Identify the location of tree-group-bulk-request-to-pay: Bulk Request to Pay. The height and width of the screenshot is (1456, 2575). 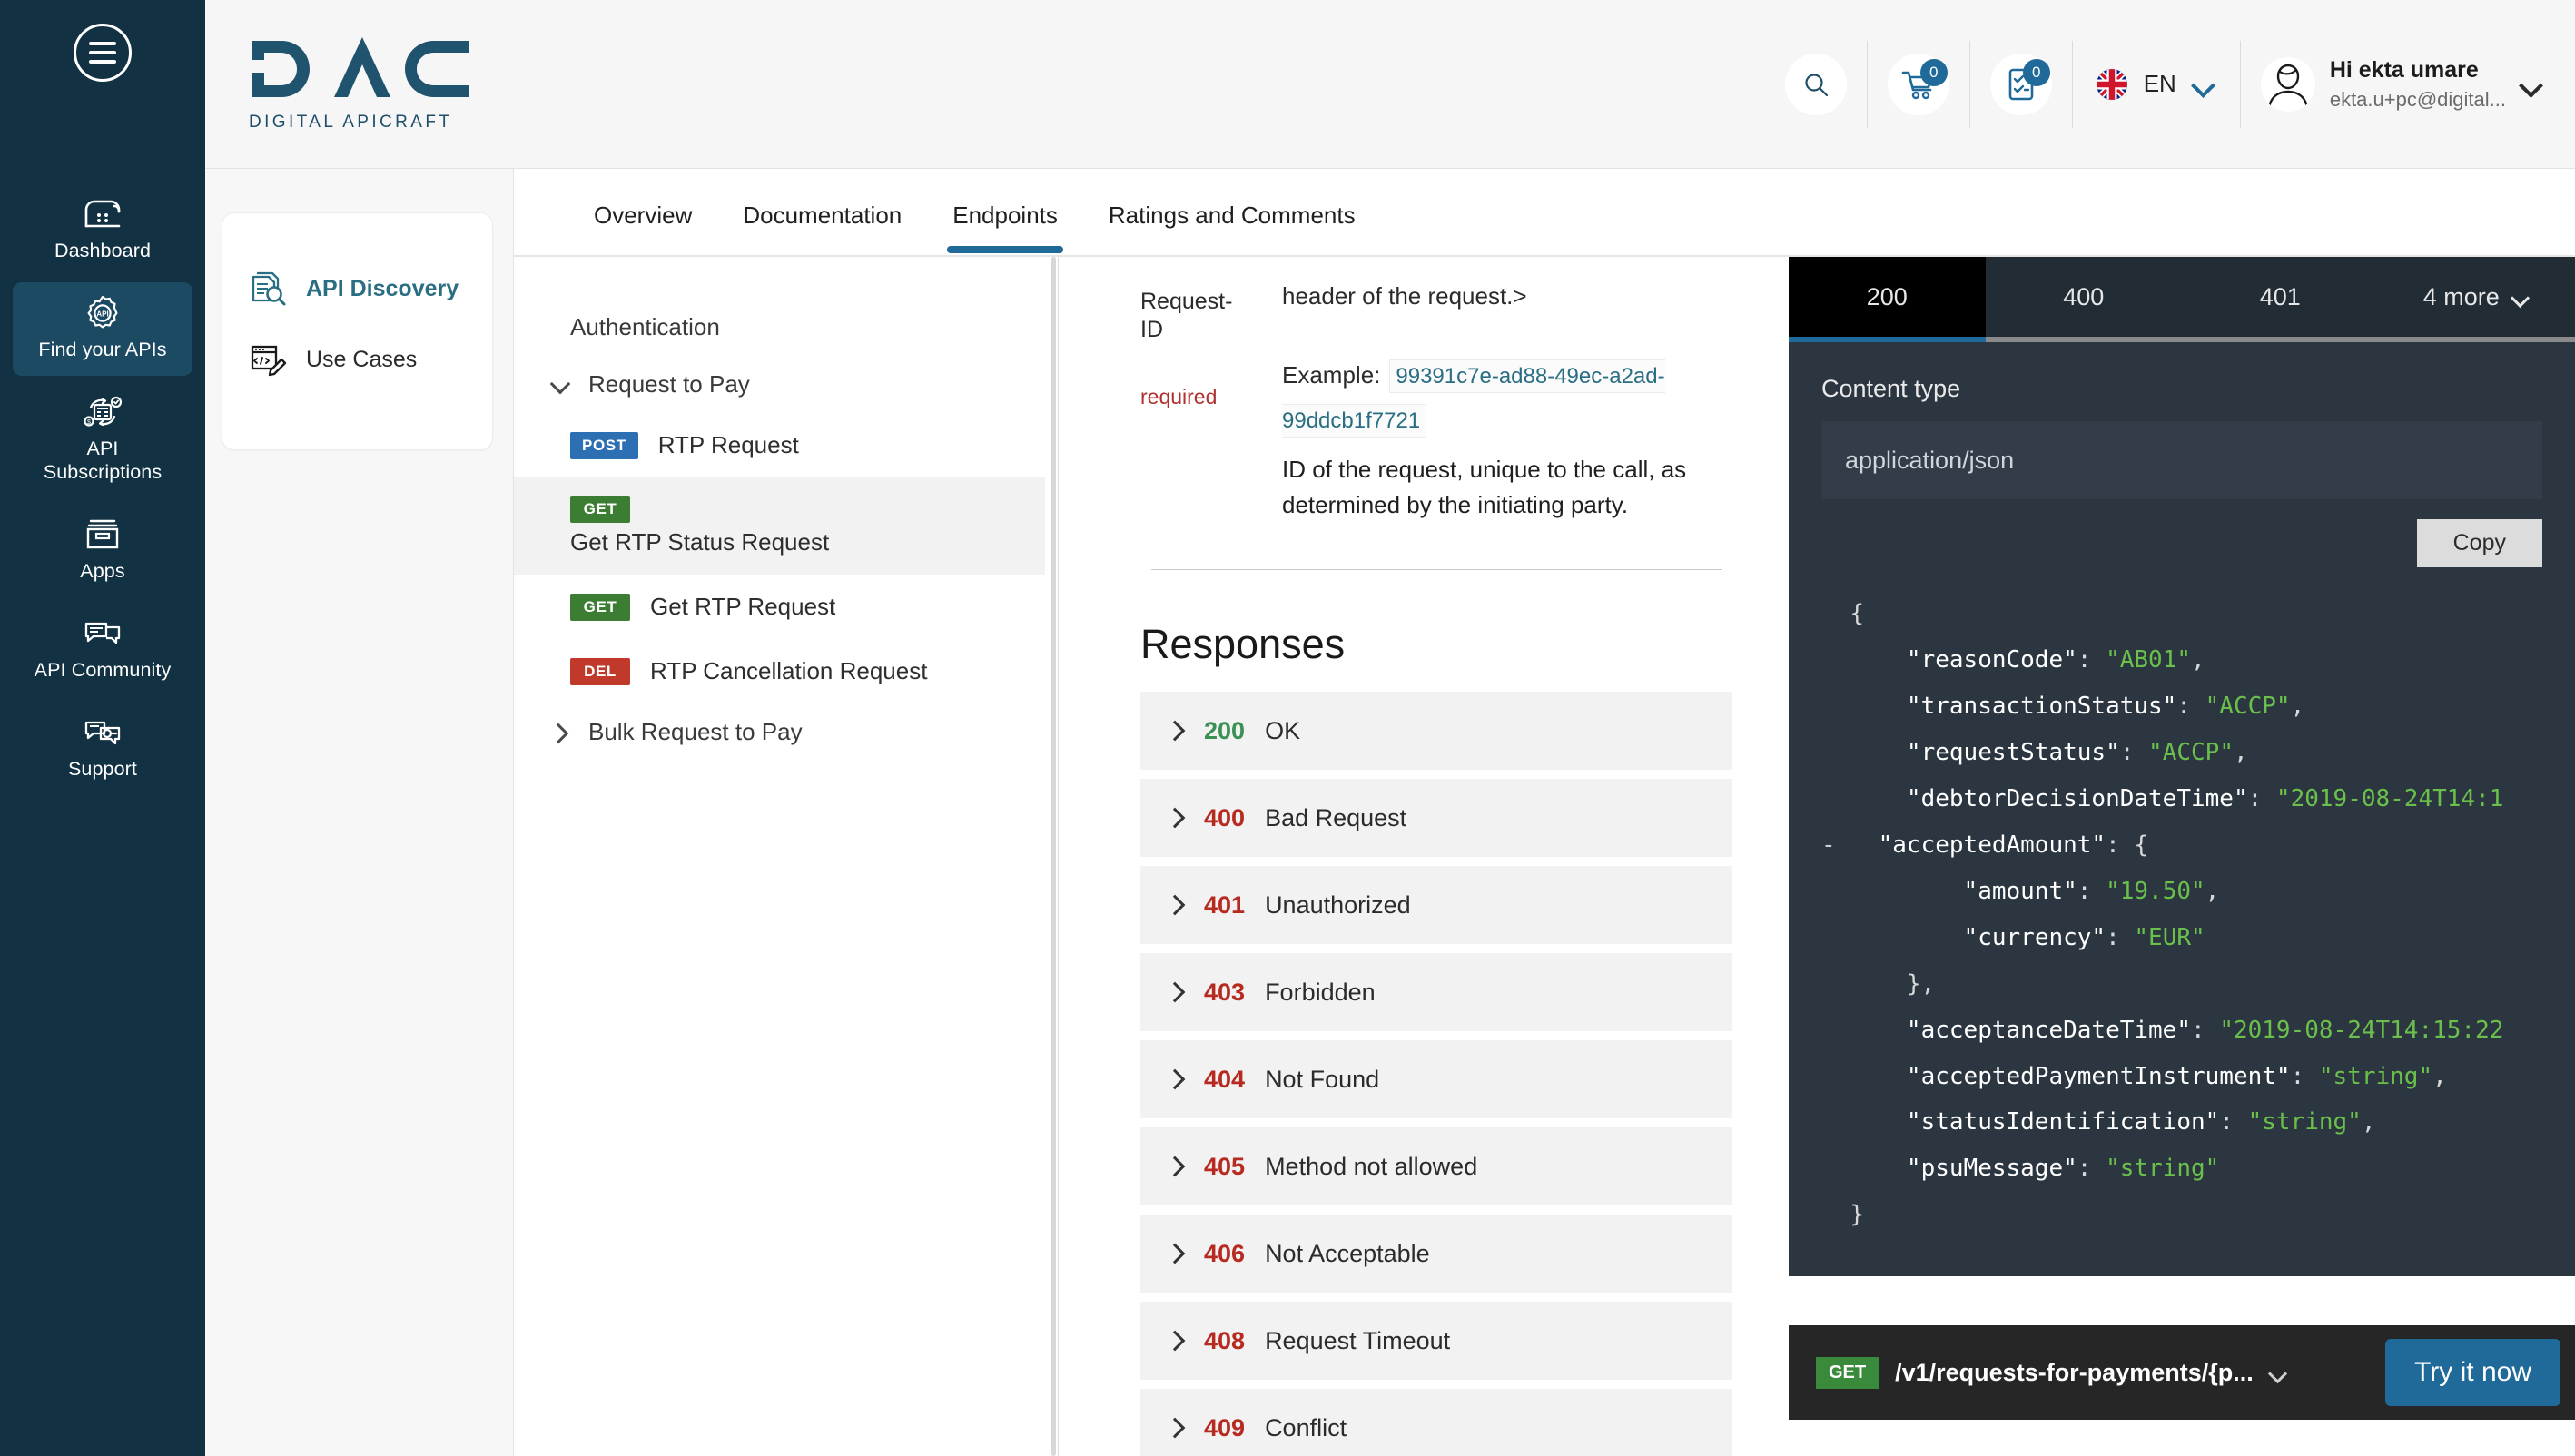
(786, 732).